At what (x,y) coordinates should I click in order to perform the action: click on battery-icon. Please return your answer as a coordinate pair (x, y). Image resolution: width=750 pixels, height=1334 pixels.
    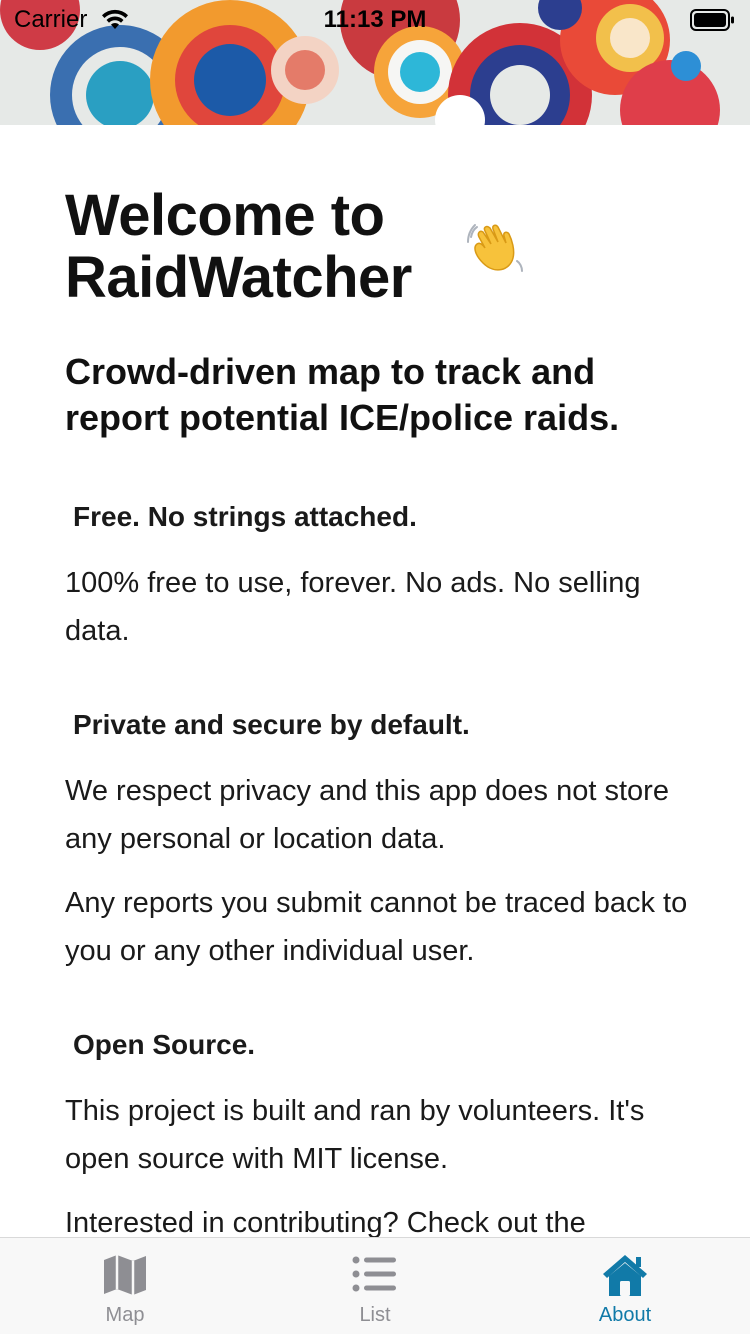
    Looking at the image, I should click on (713, 22).